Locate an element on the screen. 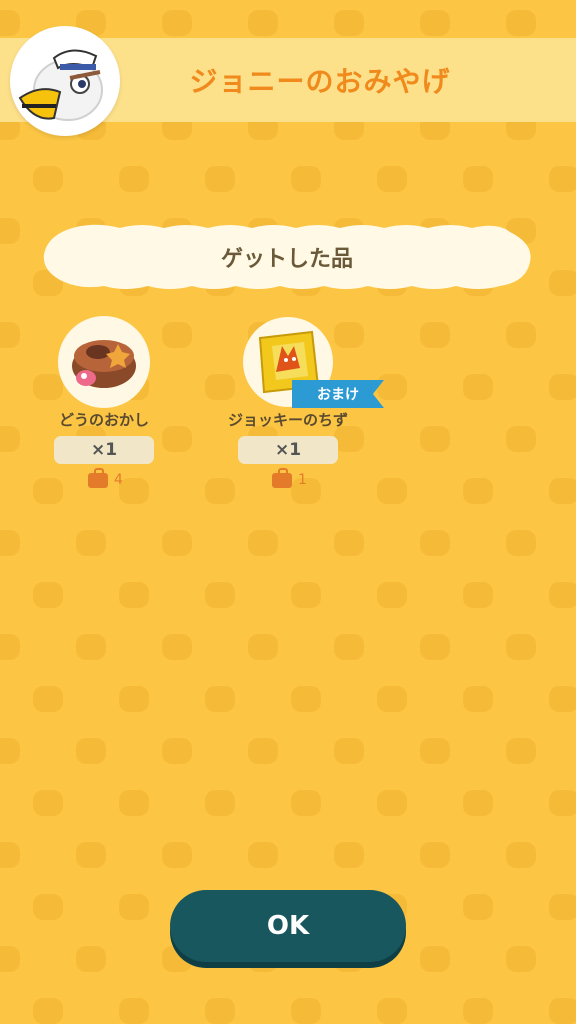 The width and height of the screenshot is (576, 1024). item-thumbnail is located at coordinates (104, 362).